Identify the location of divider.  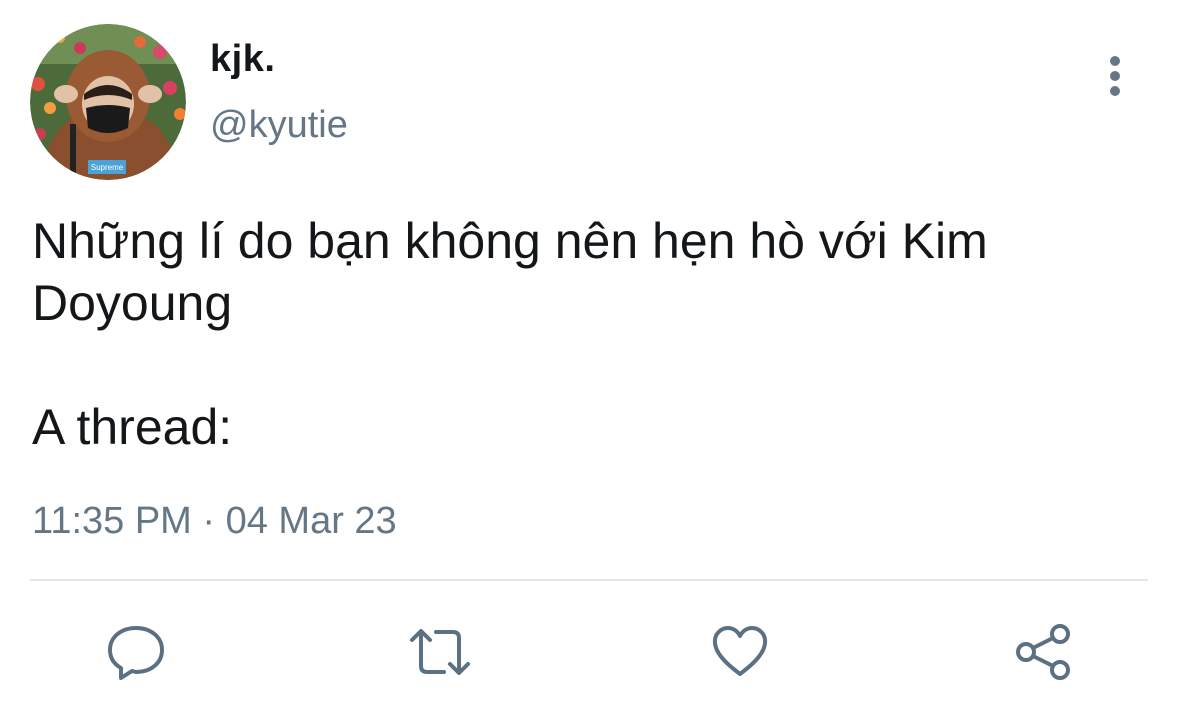
(589, 580).